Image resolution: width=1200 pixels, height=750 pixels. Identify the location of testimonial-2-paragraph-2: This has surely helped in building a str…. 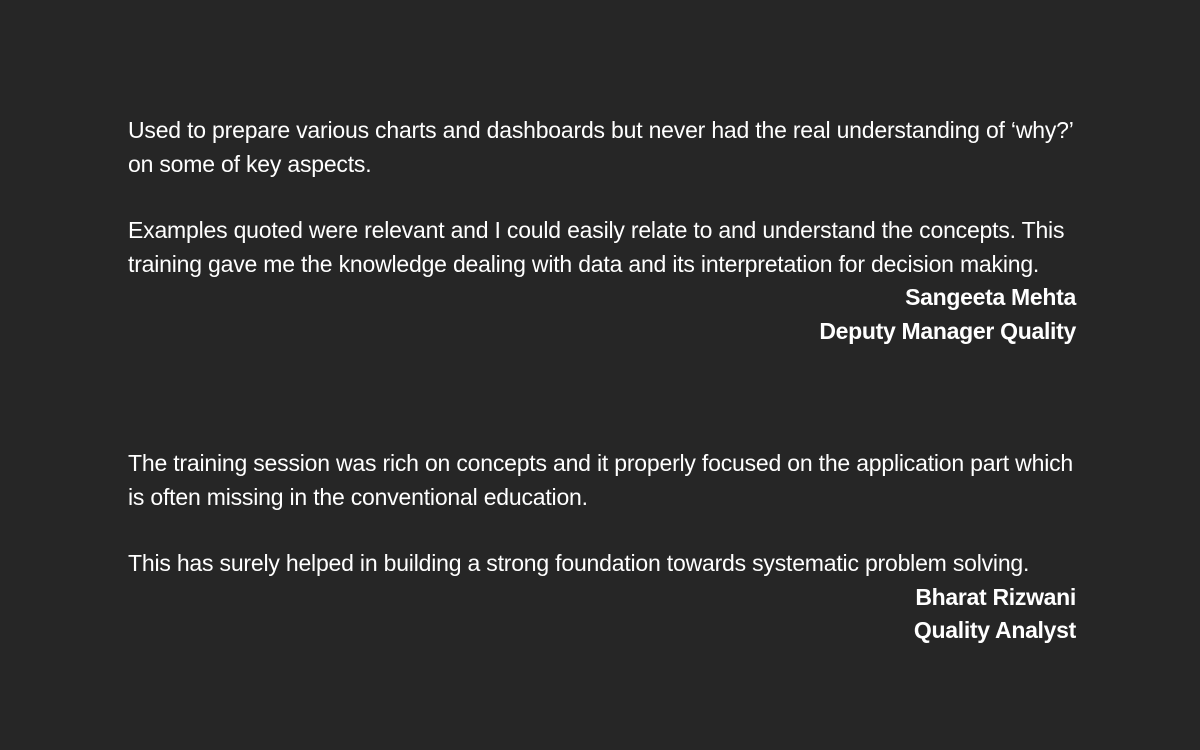
(579, 563).